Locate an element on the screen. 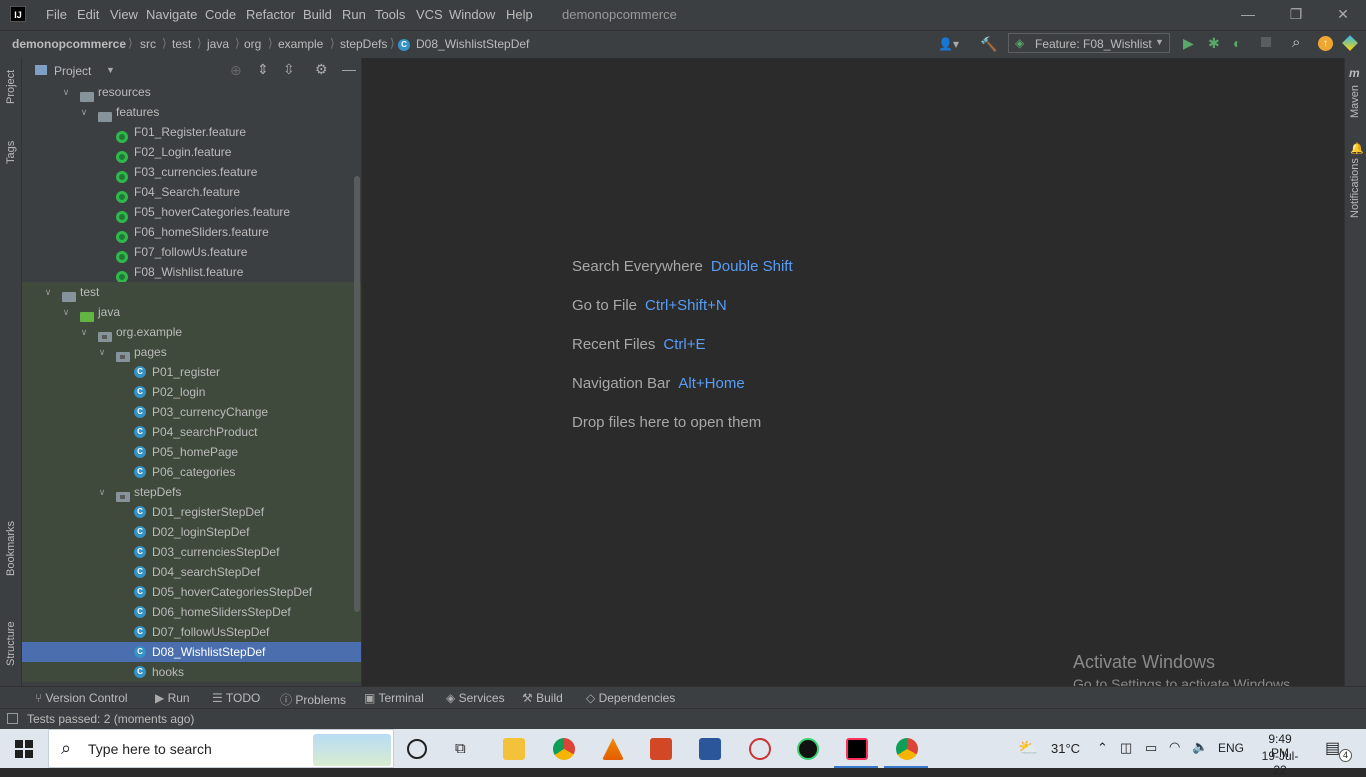 Image resolution: width=1366 pixels, height=777 pixels. status-toggle-icon is located at coordinates (12, 718).